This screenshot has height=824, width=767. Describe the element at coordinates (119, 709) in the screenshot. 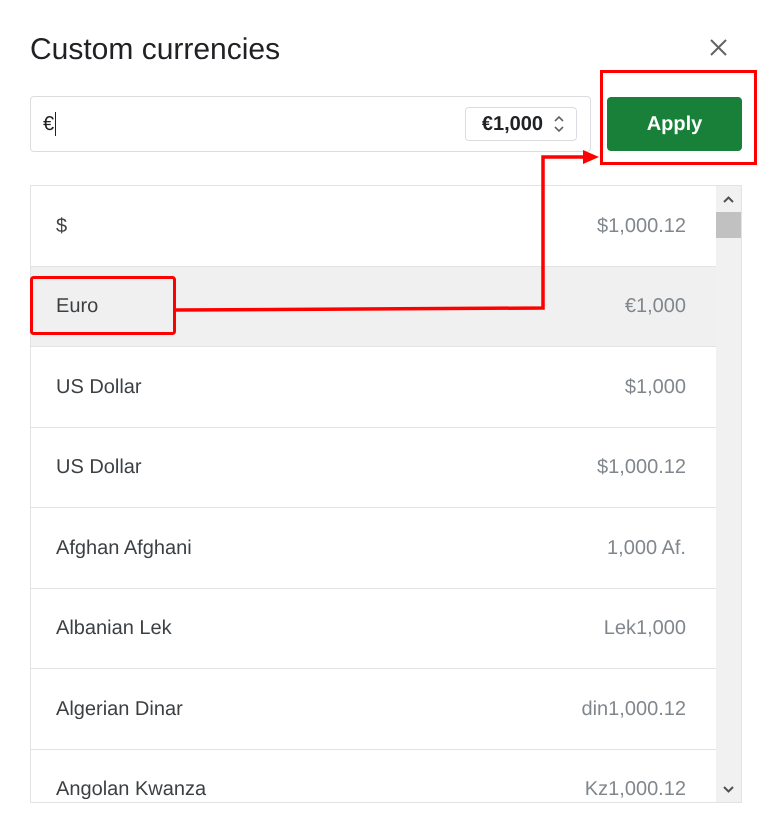

I see `currency-name: Algerian Dinar` at that location.